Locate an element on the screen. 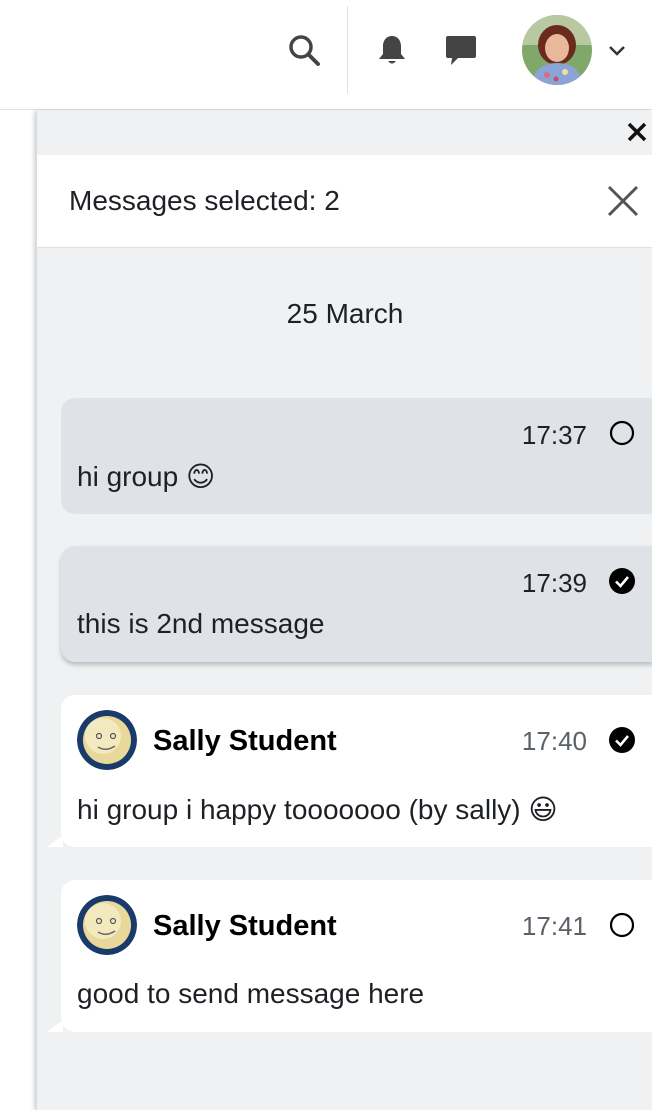 This screenshot has width=652, height=1110. page-content-edge is located at coordinates (18, 610).